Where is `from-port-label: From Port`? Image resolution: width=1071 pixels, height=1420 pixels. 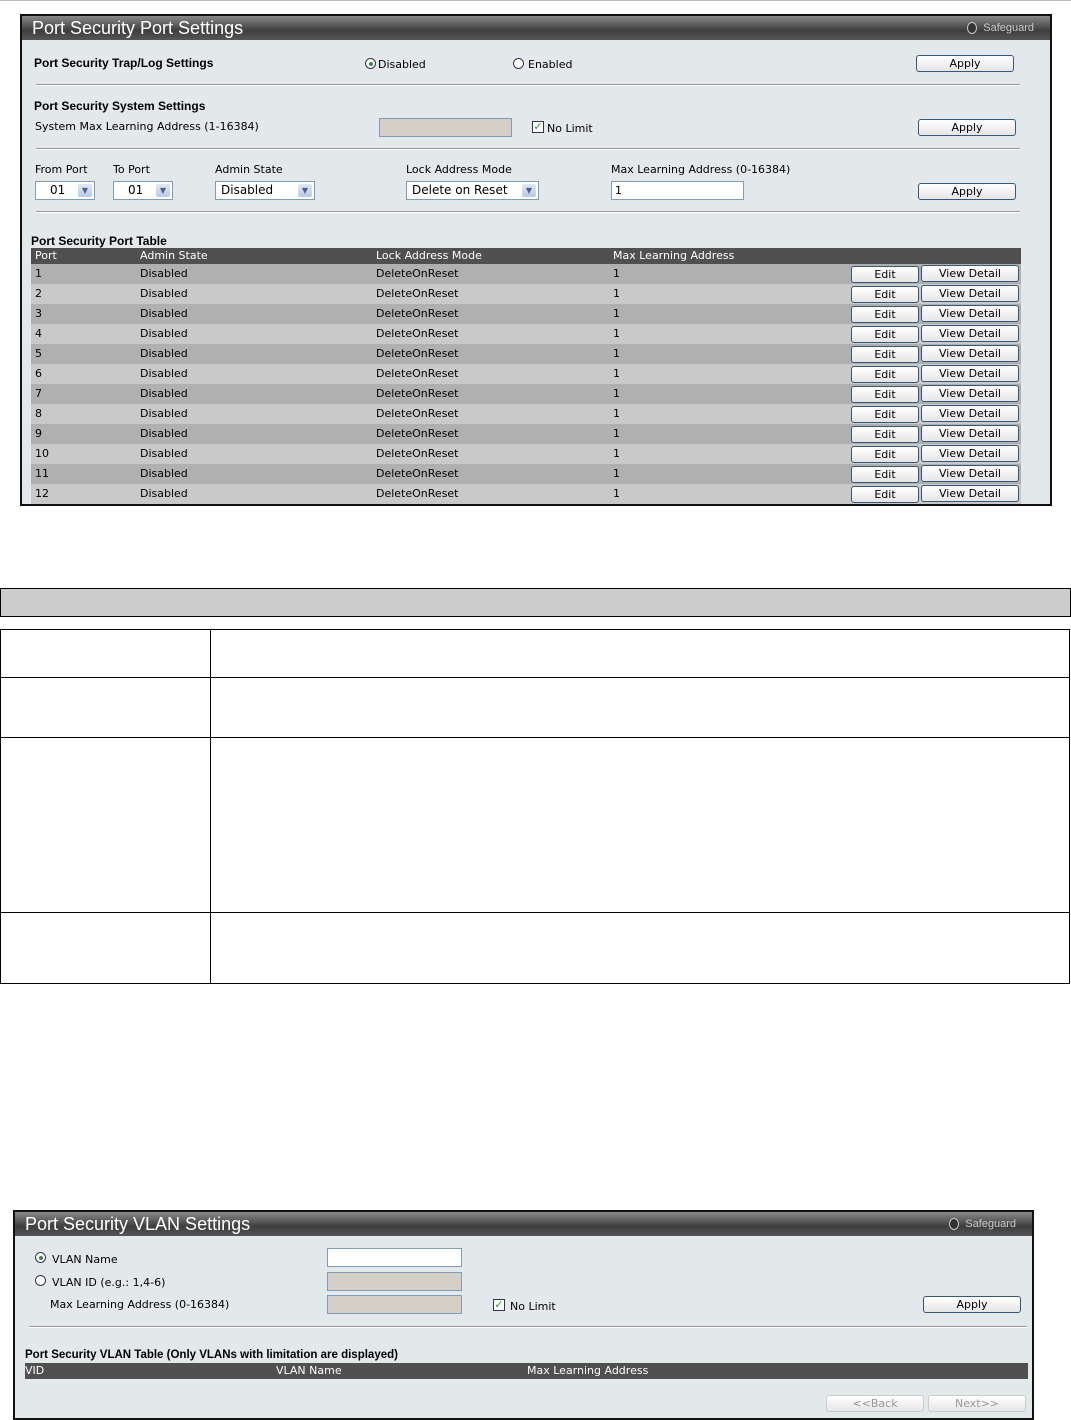
from-port-label: From Port is located at coordinates (61, 169).